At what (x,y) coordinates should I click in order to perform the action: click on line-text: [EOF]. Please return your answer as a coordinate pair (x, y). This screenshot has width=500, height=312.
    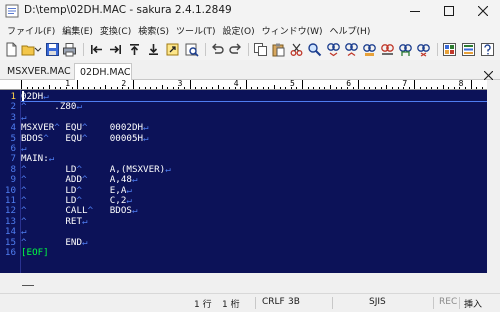
    Looking at the image, I should click on (35, 252).